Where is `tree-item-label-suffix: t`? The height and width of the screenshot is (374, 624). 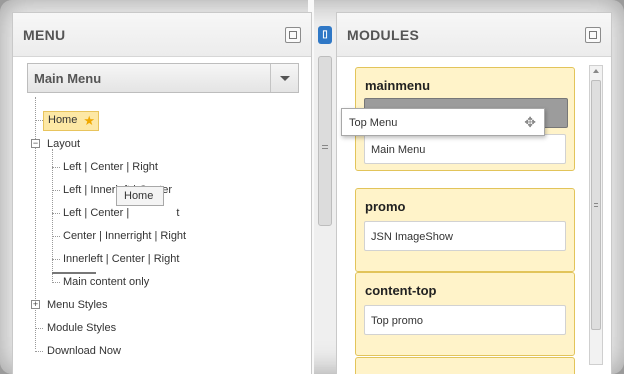 tree-item-label-suffix: t is located at coordinates (178, 213).